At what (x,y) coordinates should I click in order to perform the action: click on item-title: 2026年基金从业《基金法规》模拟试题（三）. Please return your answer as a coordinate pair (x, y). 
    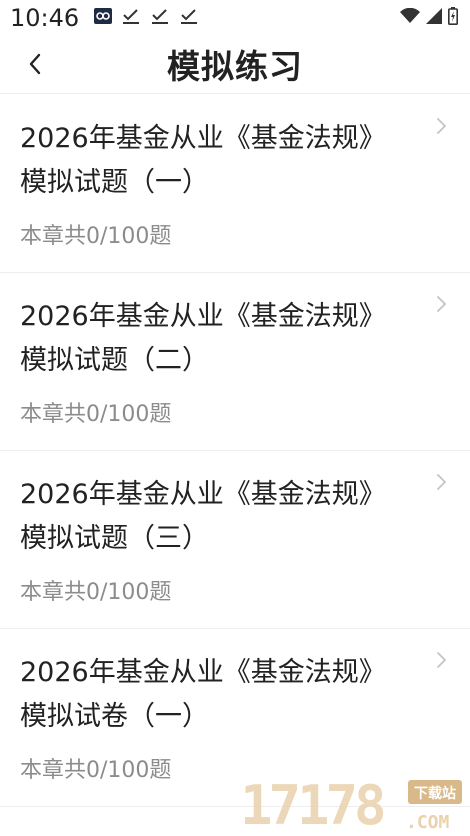
    Looking at the image, I should click on (203, 516).